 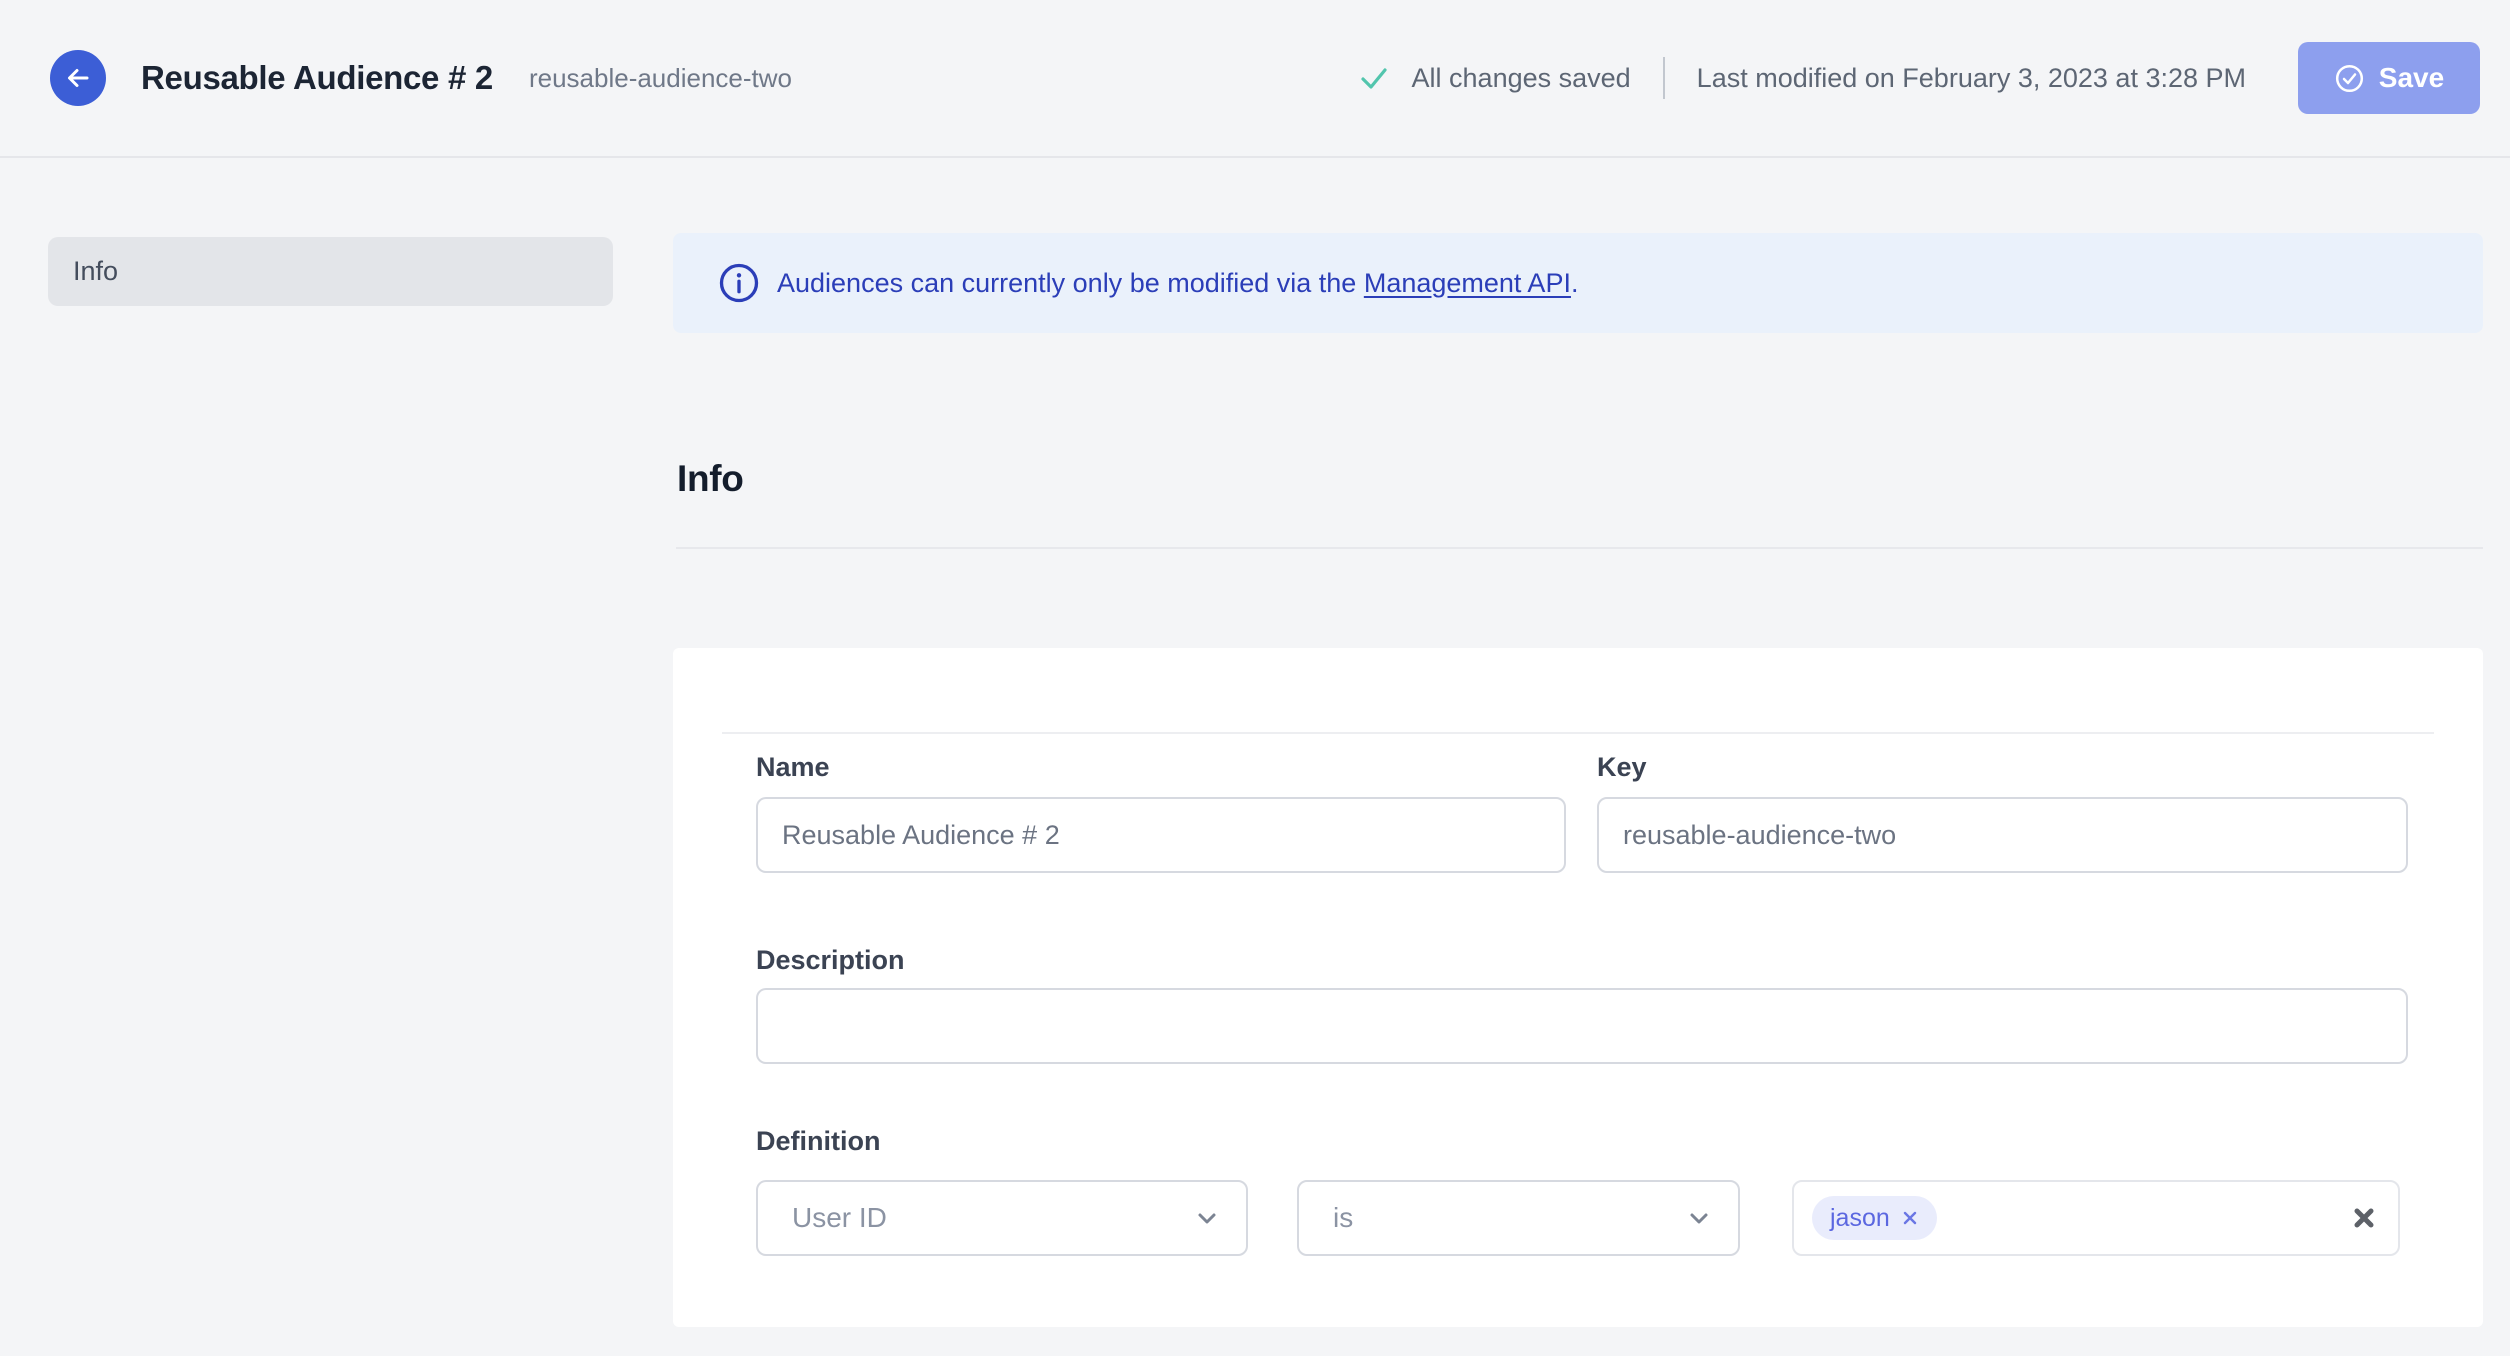 What do you see at coordinates (1343, 1217) in the screenshot?
I see `operator-dropdown-value: is` at bounding box center [1343, 1217].